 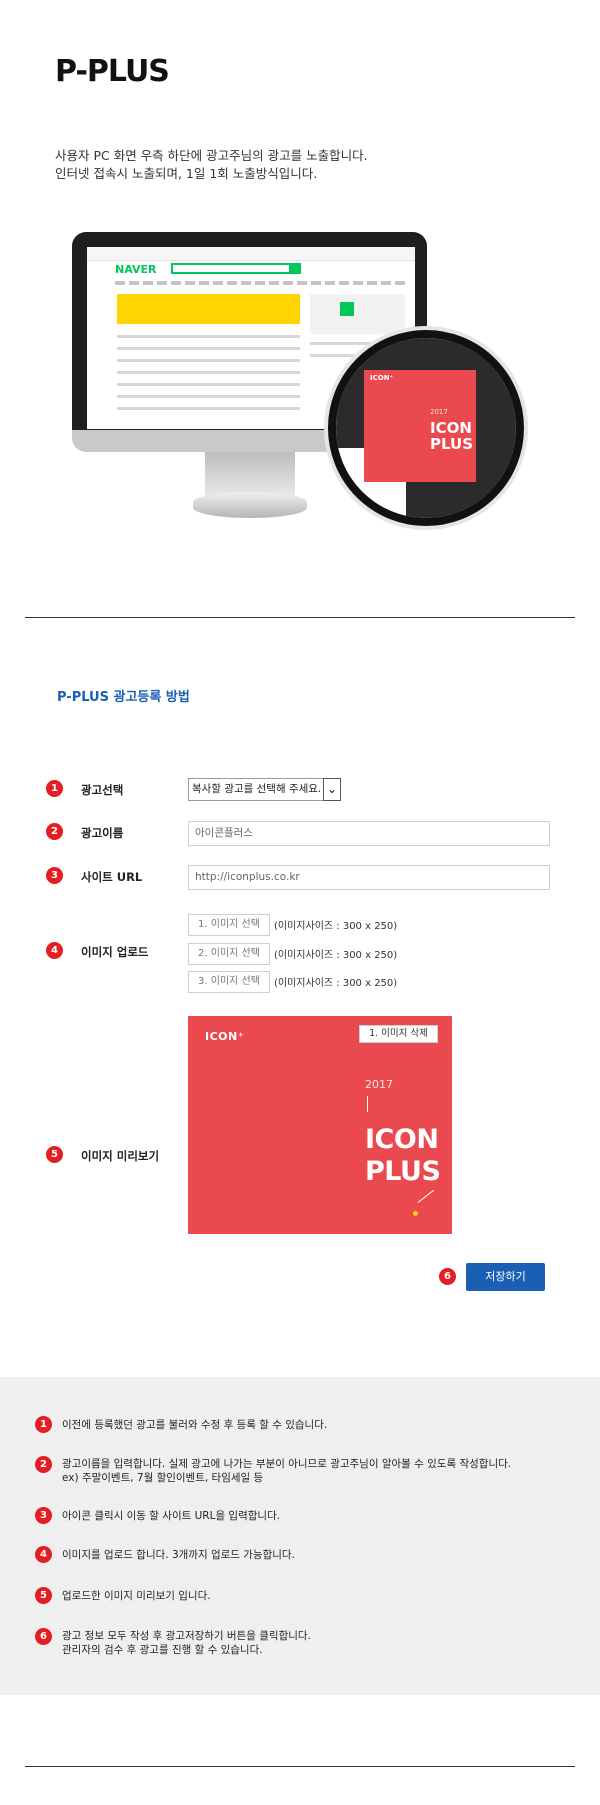 What do you see at coordinates (264, 789) in the screenshot?
I see `ad-select-dropdown: 복사할 광고를 선택해 주세요.` at bounding box center [264, 789].